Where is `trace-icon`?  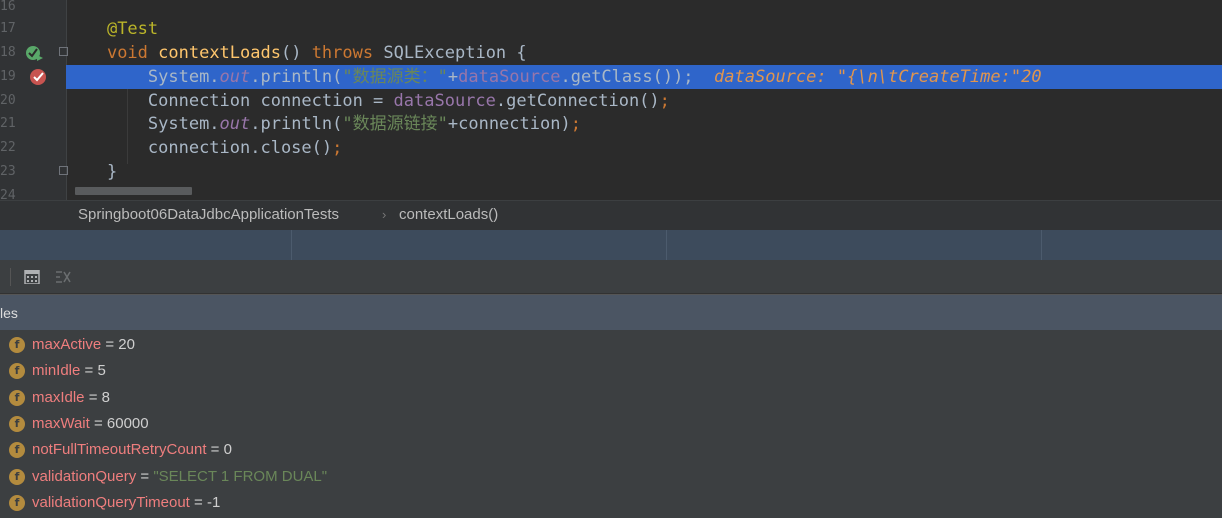
trace-icon is located at coordinates (63, 277).